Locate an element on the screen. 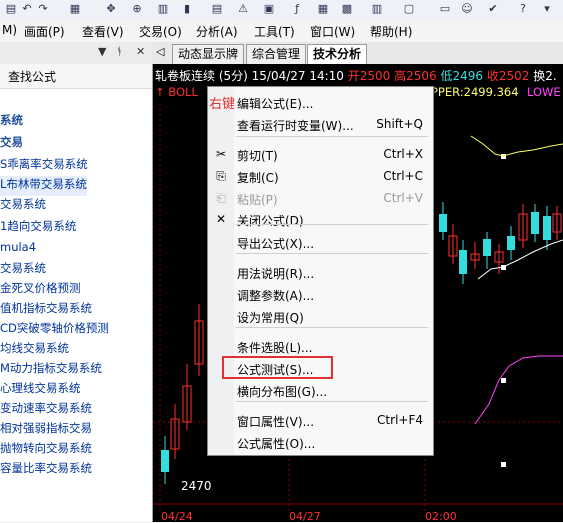 Image resolution: width=563 pixels, height=523 pixels. menu-help: 帮助(H) is located at coordinates (391, 31).